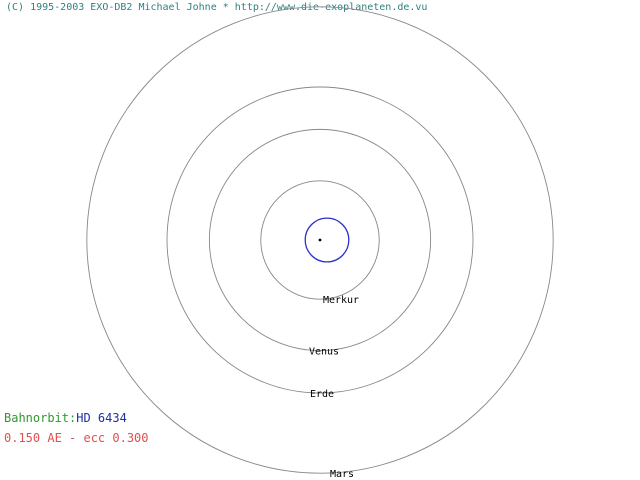 The width and height of the screenshot is (640, 480). I want to click on orbit-label-erde: Erde, so click(322, 394).